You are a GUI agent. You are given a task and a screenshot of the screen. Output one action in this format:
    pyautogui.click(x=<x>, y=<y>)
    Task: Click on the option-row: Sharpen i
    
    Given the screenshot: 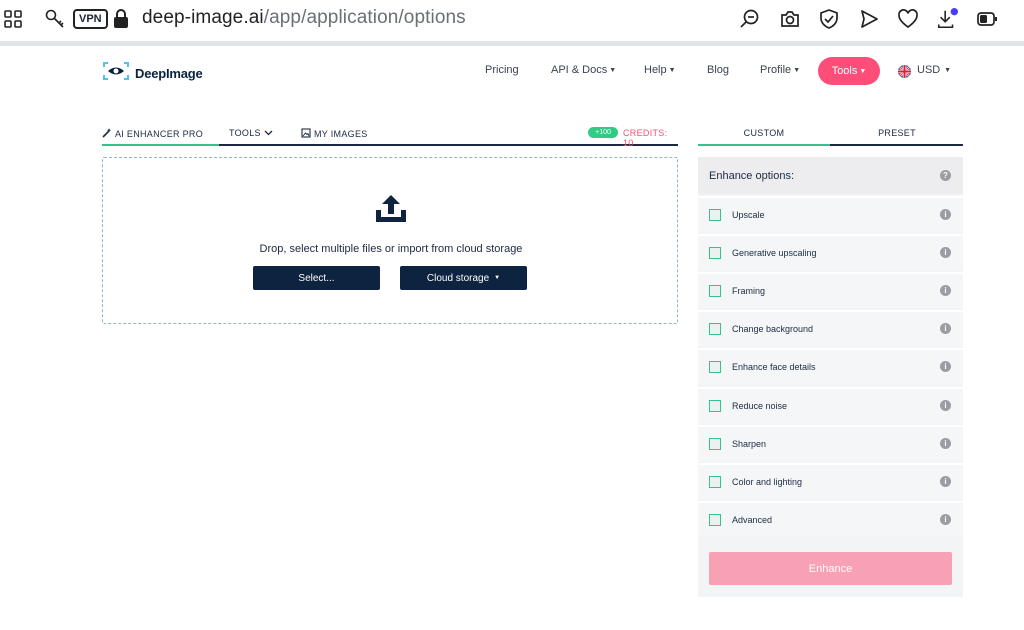 What is the action you would take?
    pyautogui.click(x=830, y=443)
    